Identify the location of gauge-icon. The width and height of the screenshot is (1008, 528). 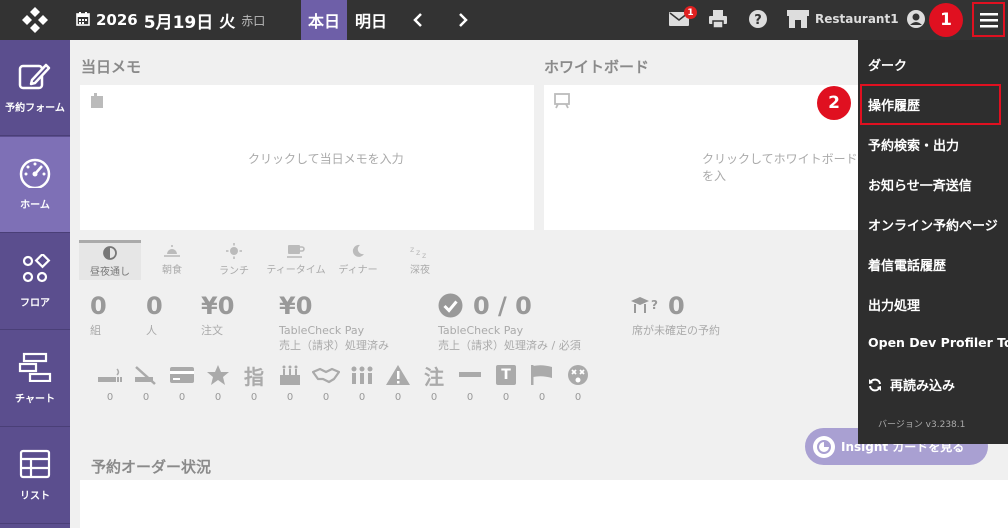
(35, 173).